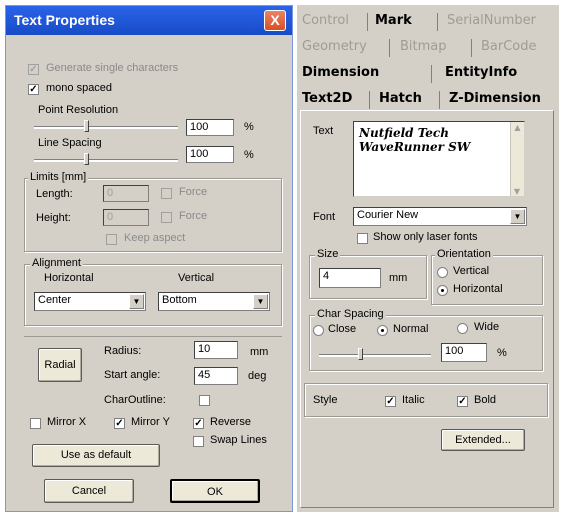 Image resolution: width=563 pixels, height=517 pixels. Describe the element at coordinates (33, 69) in the screenshot. I see `generate-single-checkbox: ✓` at that location.